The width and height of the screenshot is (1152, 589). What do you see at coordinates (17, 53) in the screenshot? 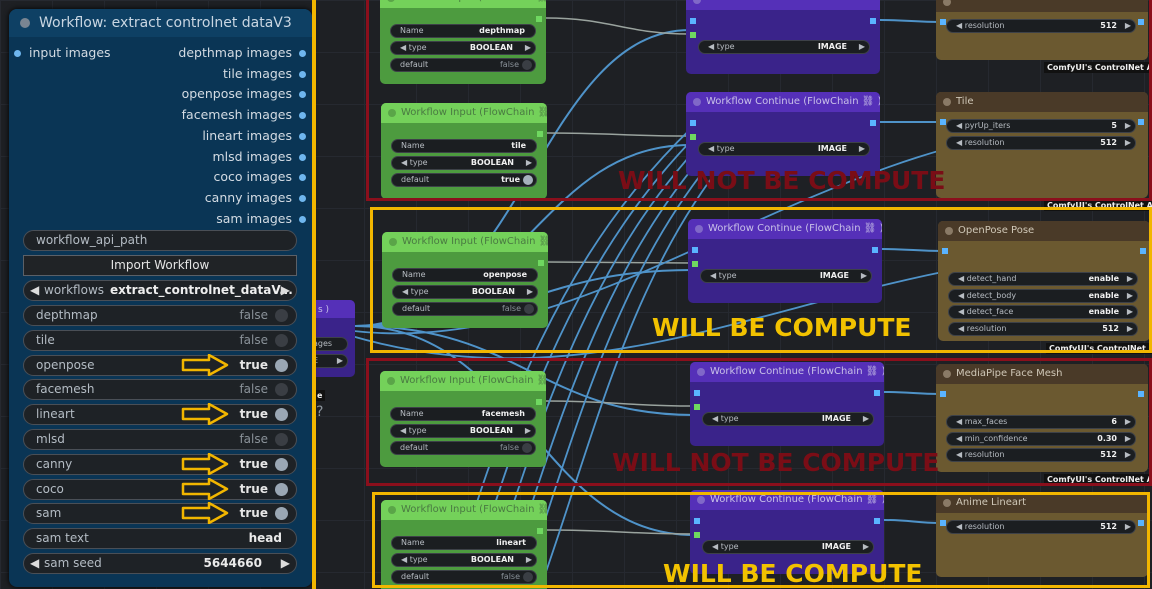
I see `input-port-dot-icon` at bounding box center [17, 53].